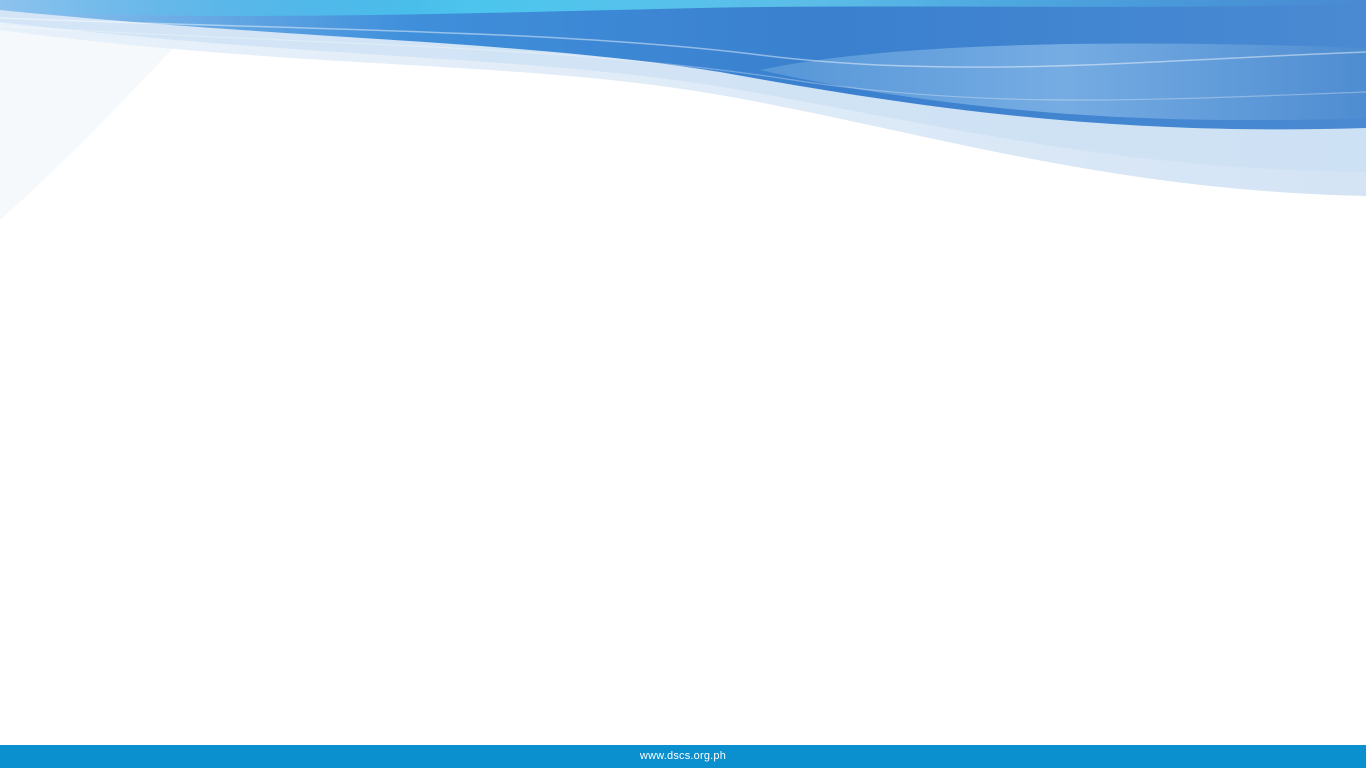  I want to click on footer-website-url: www.dscs.org.ph, so click(683, 756).